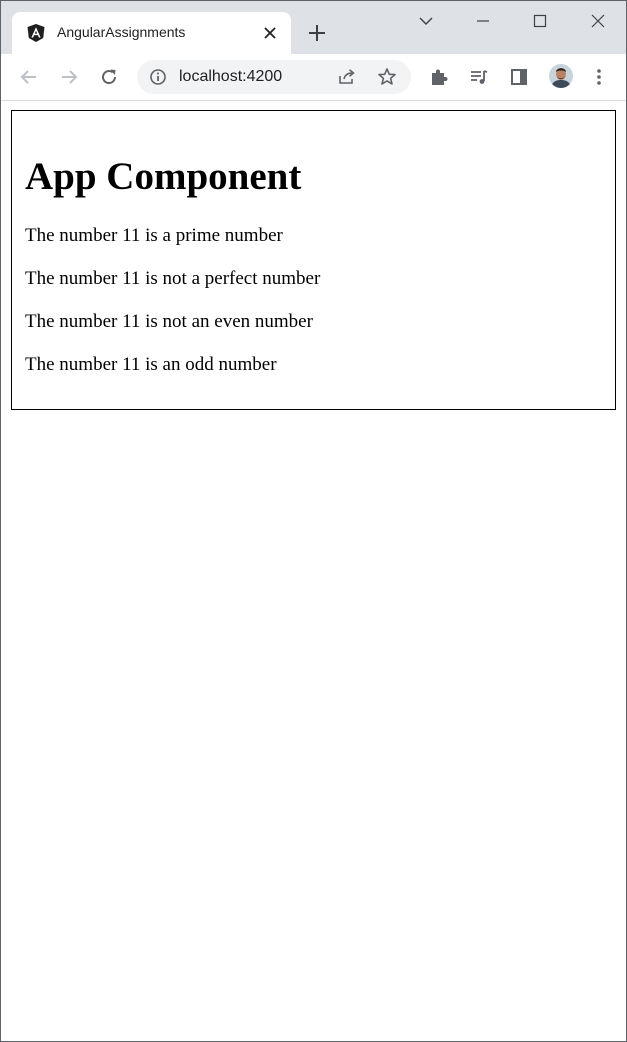 The width and height of the screenshot is (627, 1042). I want to click on odd-statement: The number 11 is an odd number, so click(151, 364).